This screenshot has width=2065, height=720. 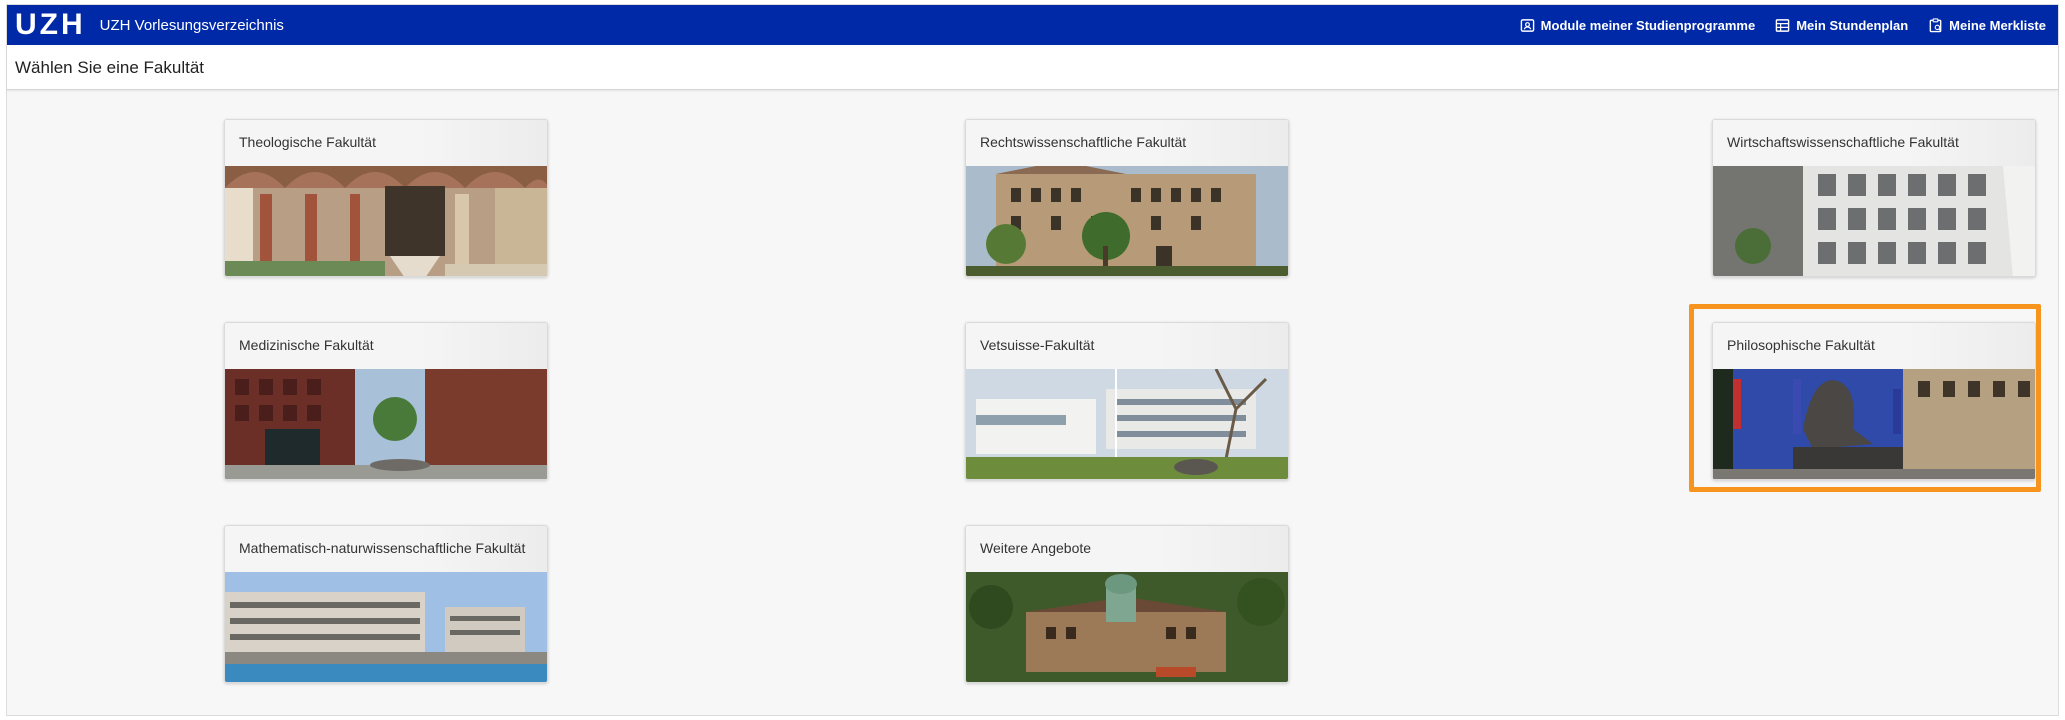 I want to click on nav-meine-merkliste: Meine Merkliste, so click(x=1987, y=25).